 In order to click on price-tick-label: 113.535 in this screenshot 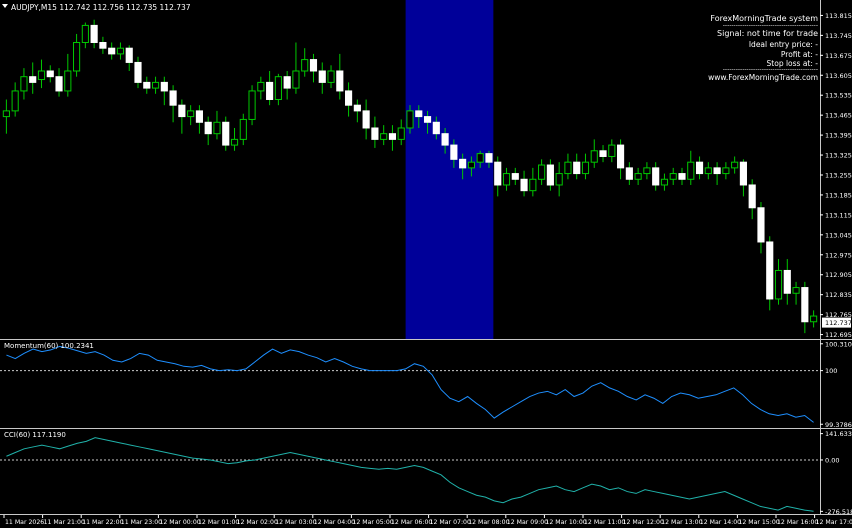, I will do `click(838, 96)`.